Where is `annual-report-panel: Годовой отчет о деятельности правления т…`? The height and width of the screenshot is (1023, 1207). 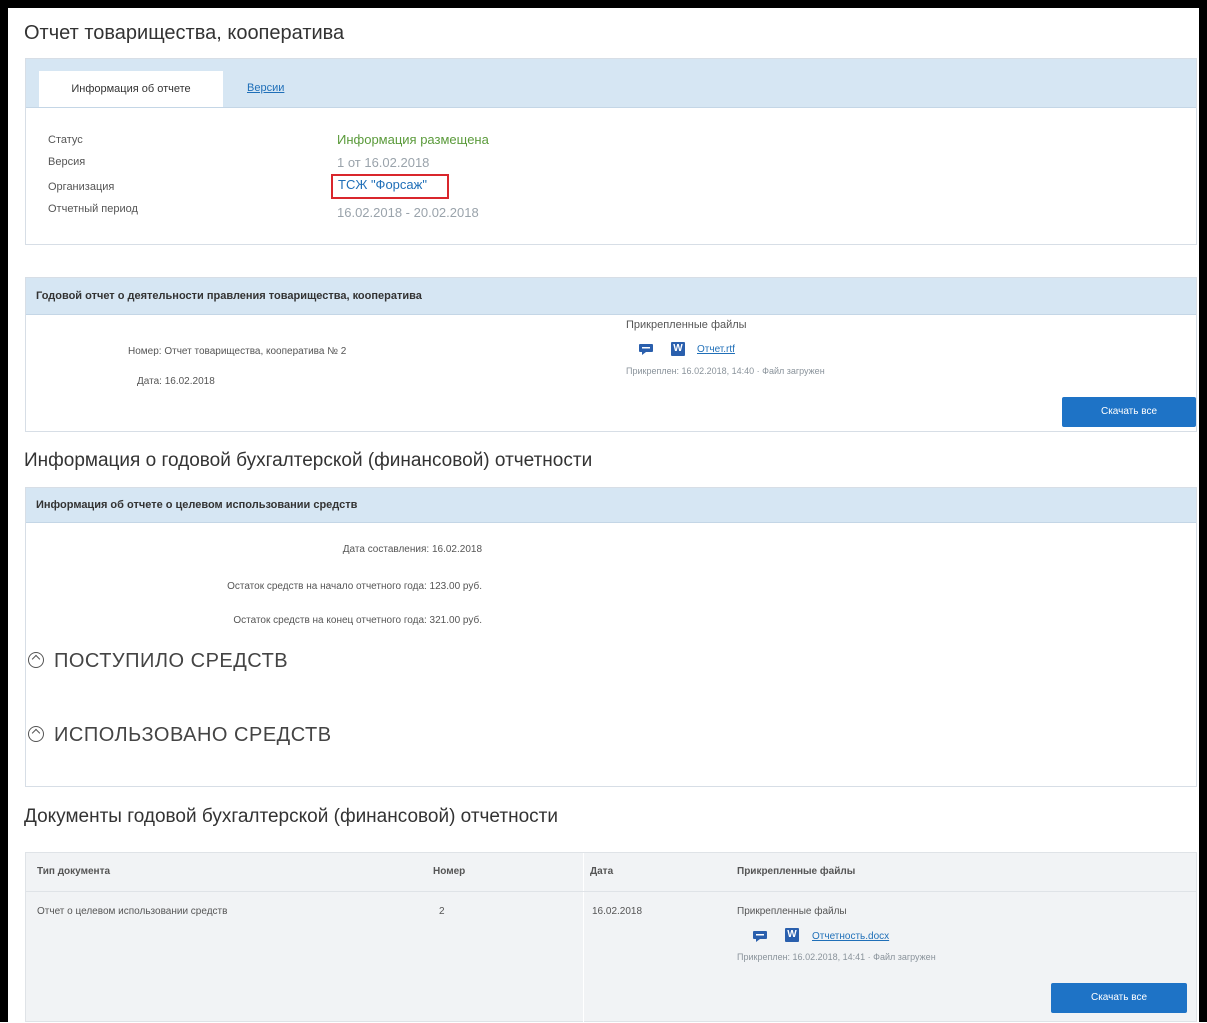
annual-report-panel: Годовой отчет о деятельности правления т… is located at coordinates (611, 354).